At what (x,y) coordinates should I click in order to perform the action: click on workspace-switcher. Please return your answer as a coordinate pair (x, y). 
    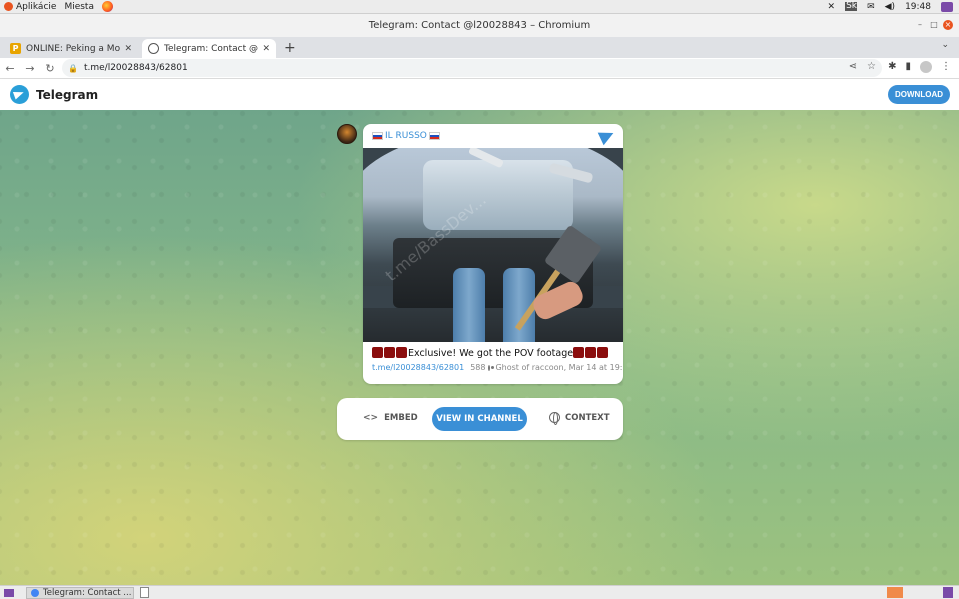
    Looking at the image, I should click on (920, 592).